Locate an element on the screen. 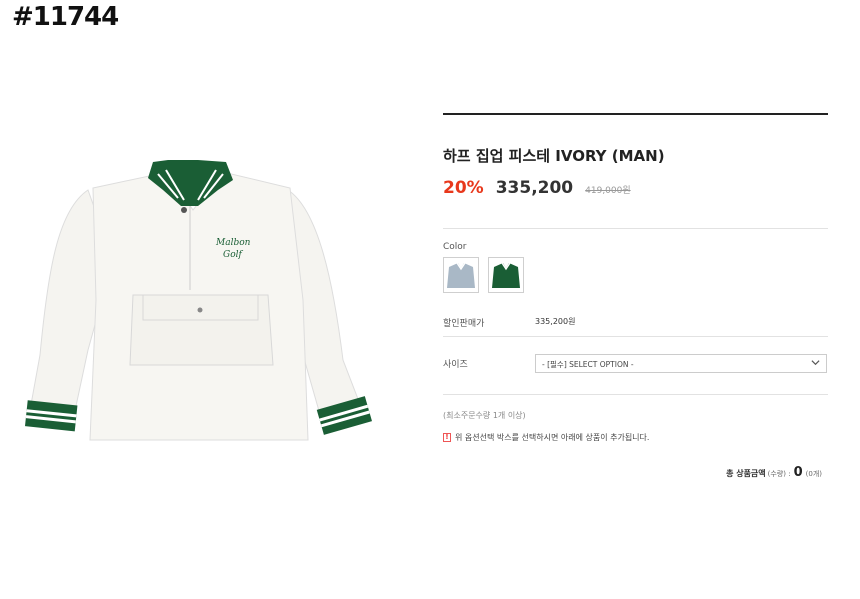 The width and height of the screenshot is (860, 599). green-jacket-icon is located at coordinates (506, 275).